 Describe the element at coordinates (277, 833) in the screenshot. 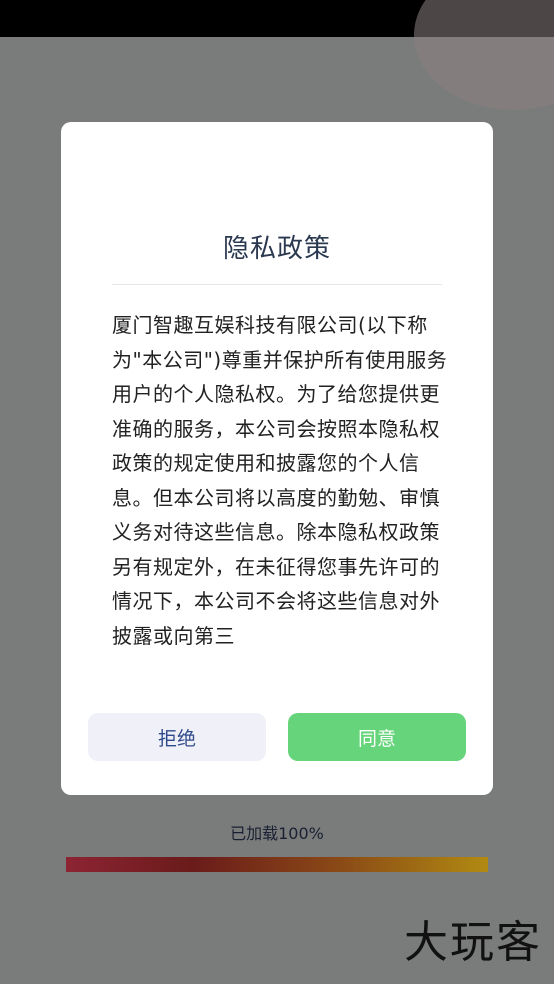

I see `loading-status: 已加载100%` at that location.